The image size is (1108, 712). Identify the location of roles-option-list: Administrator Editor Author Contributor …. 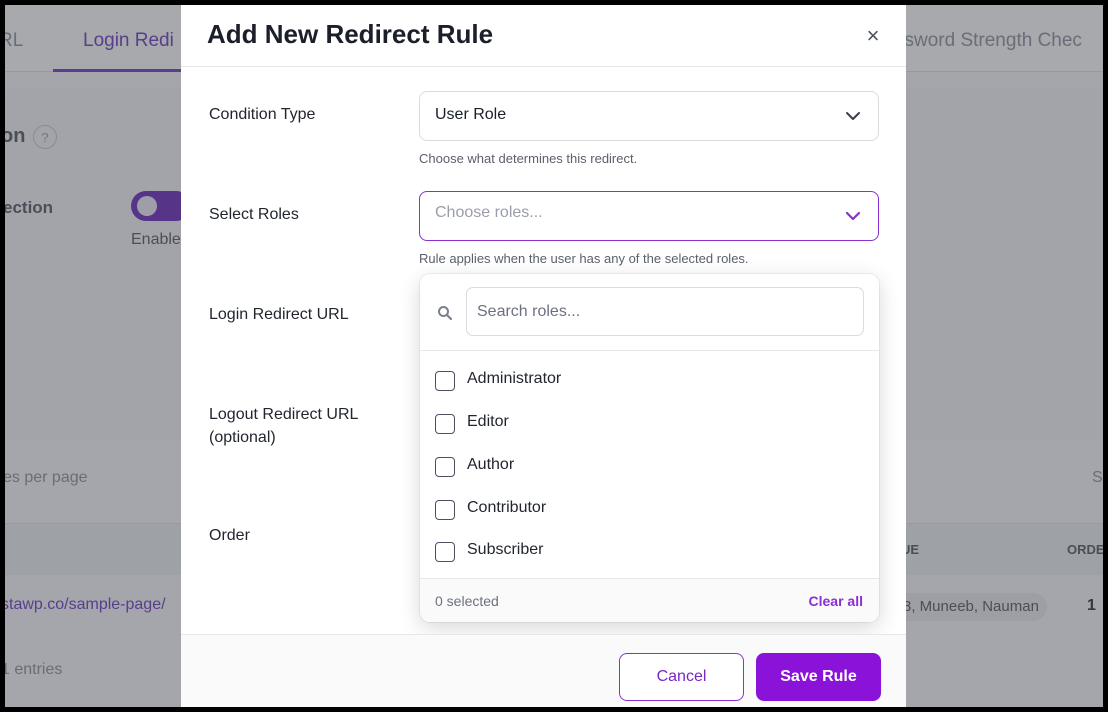
(649, 464).